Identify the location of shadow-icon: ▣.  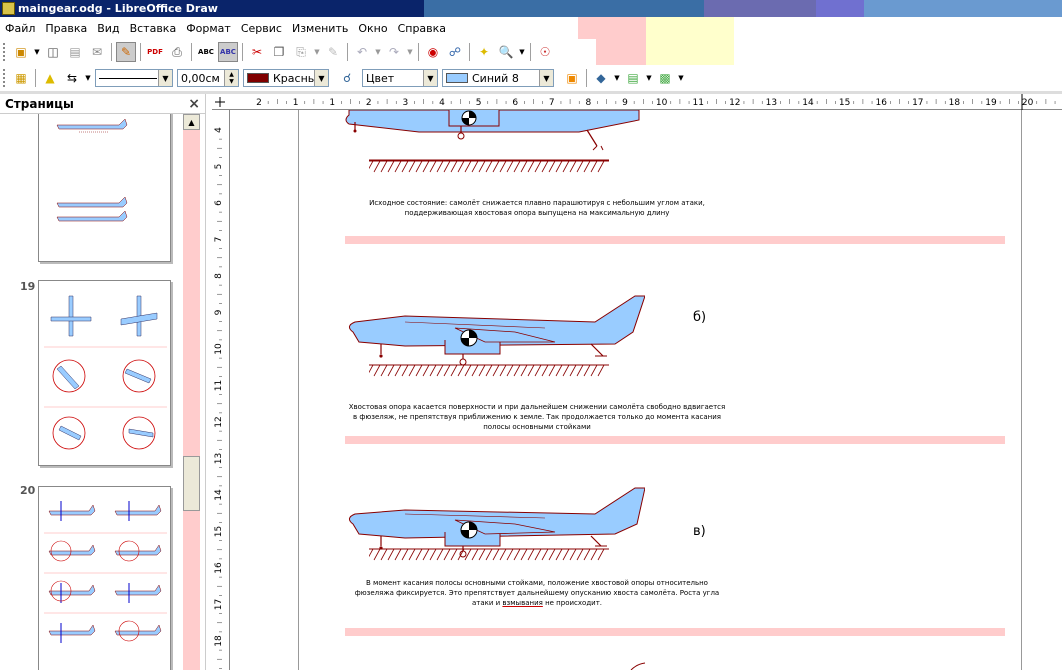
(572, 78).